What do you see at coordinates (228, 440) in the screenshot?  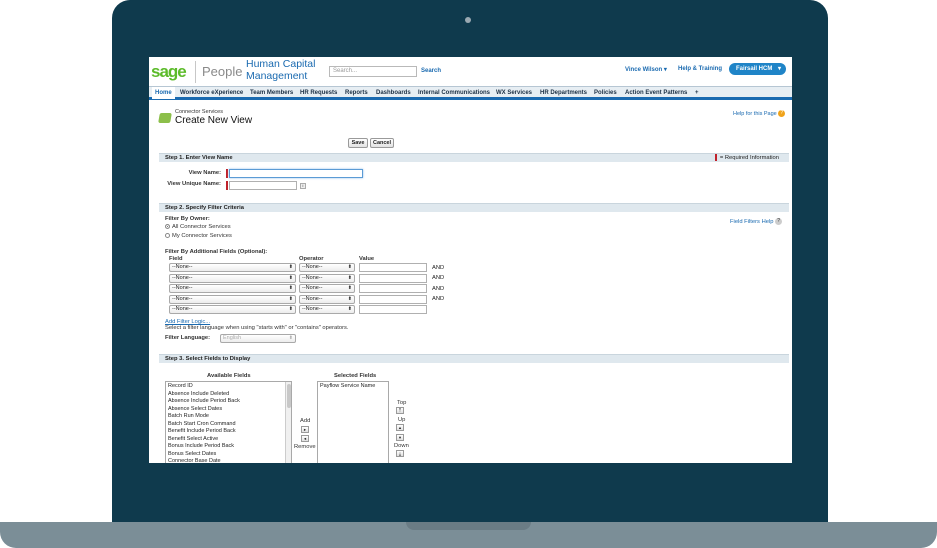 I see `list-item: Benefit Select Active` at bounding box center [228, 440].